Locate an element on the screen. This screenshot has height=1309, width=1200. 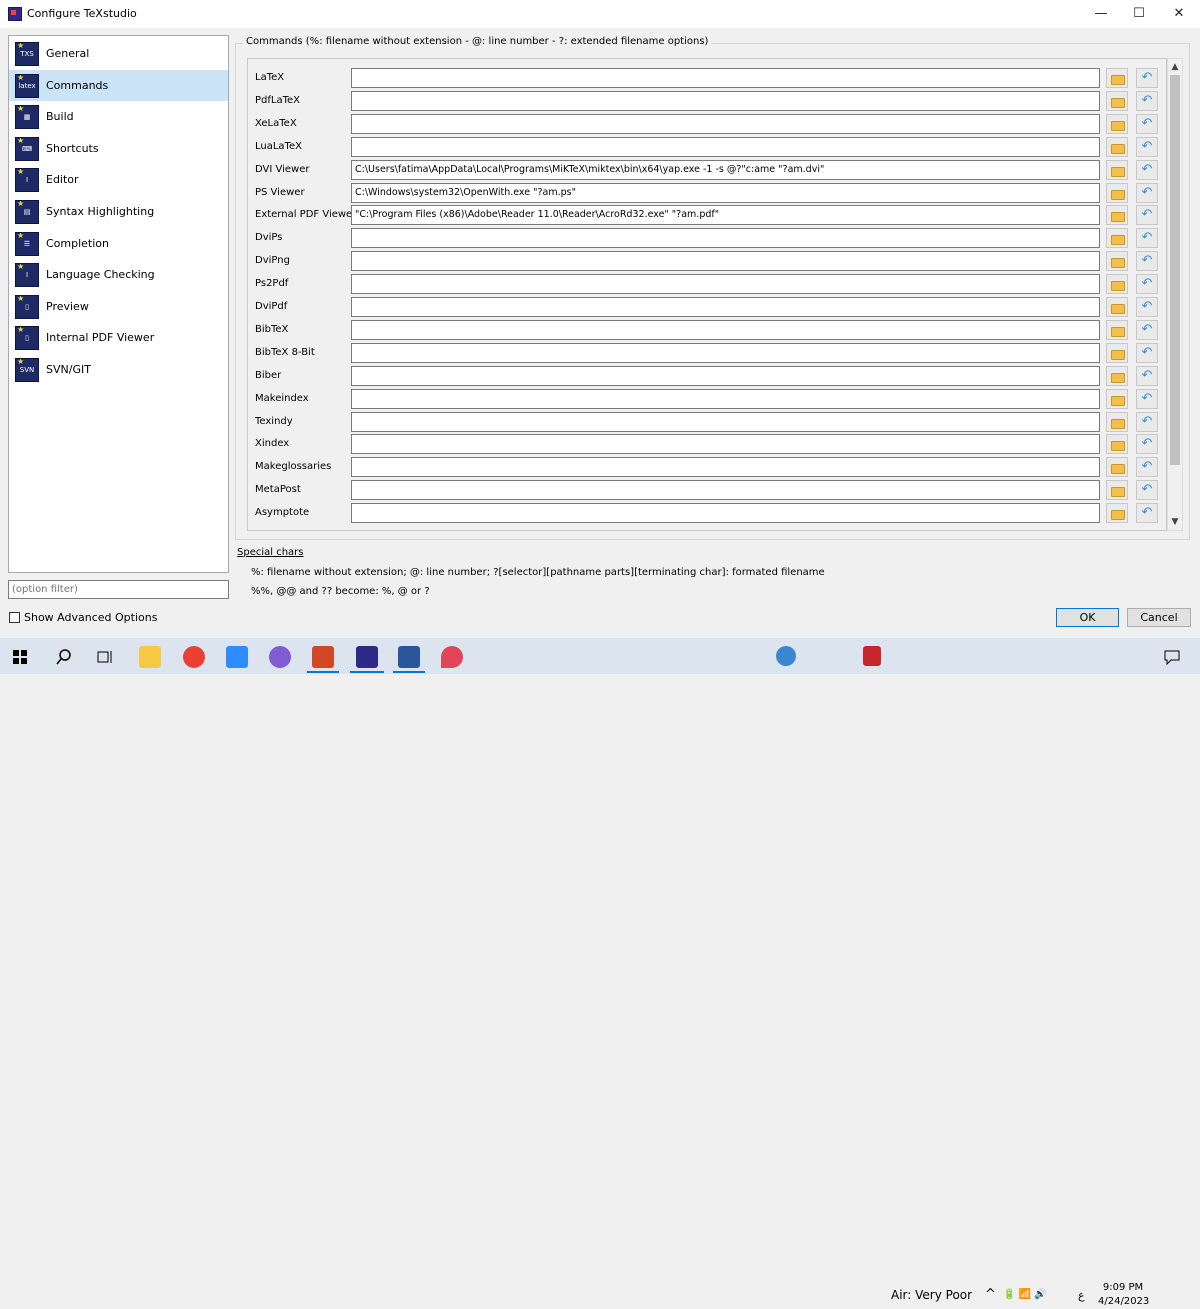
tray-chevron-icon: ^ is located at coordinates (990, 1294).